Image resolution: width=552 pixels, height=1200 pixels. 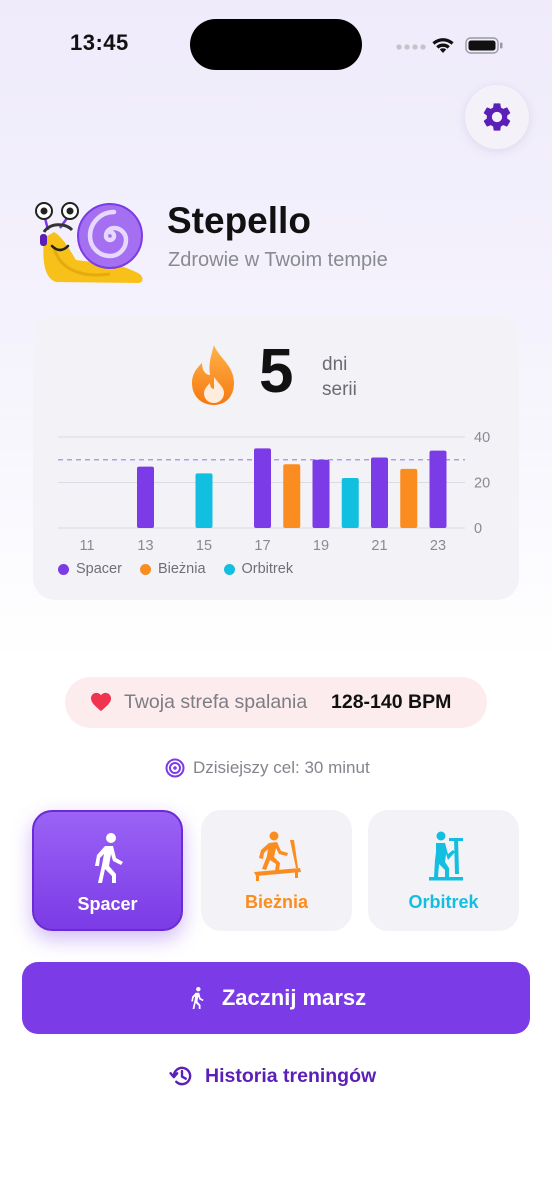 What do you see at coordinates (478, 529) in the screenshot?
I see `chart-y-tick-label: 0` at bounding box center [478, 529].